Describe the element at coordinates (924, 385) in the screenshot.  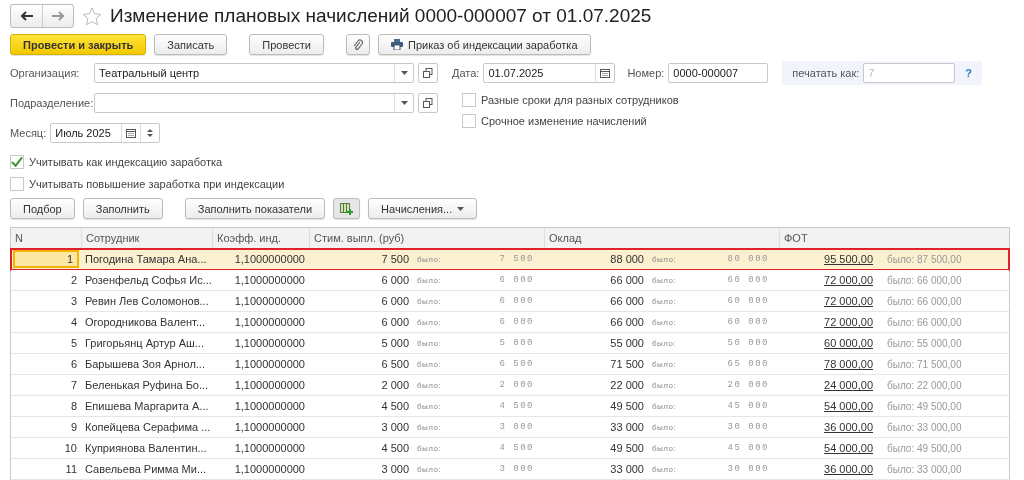
I see `was-text: было: 22 000,00` at that location.